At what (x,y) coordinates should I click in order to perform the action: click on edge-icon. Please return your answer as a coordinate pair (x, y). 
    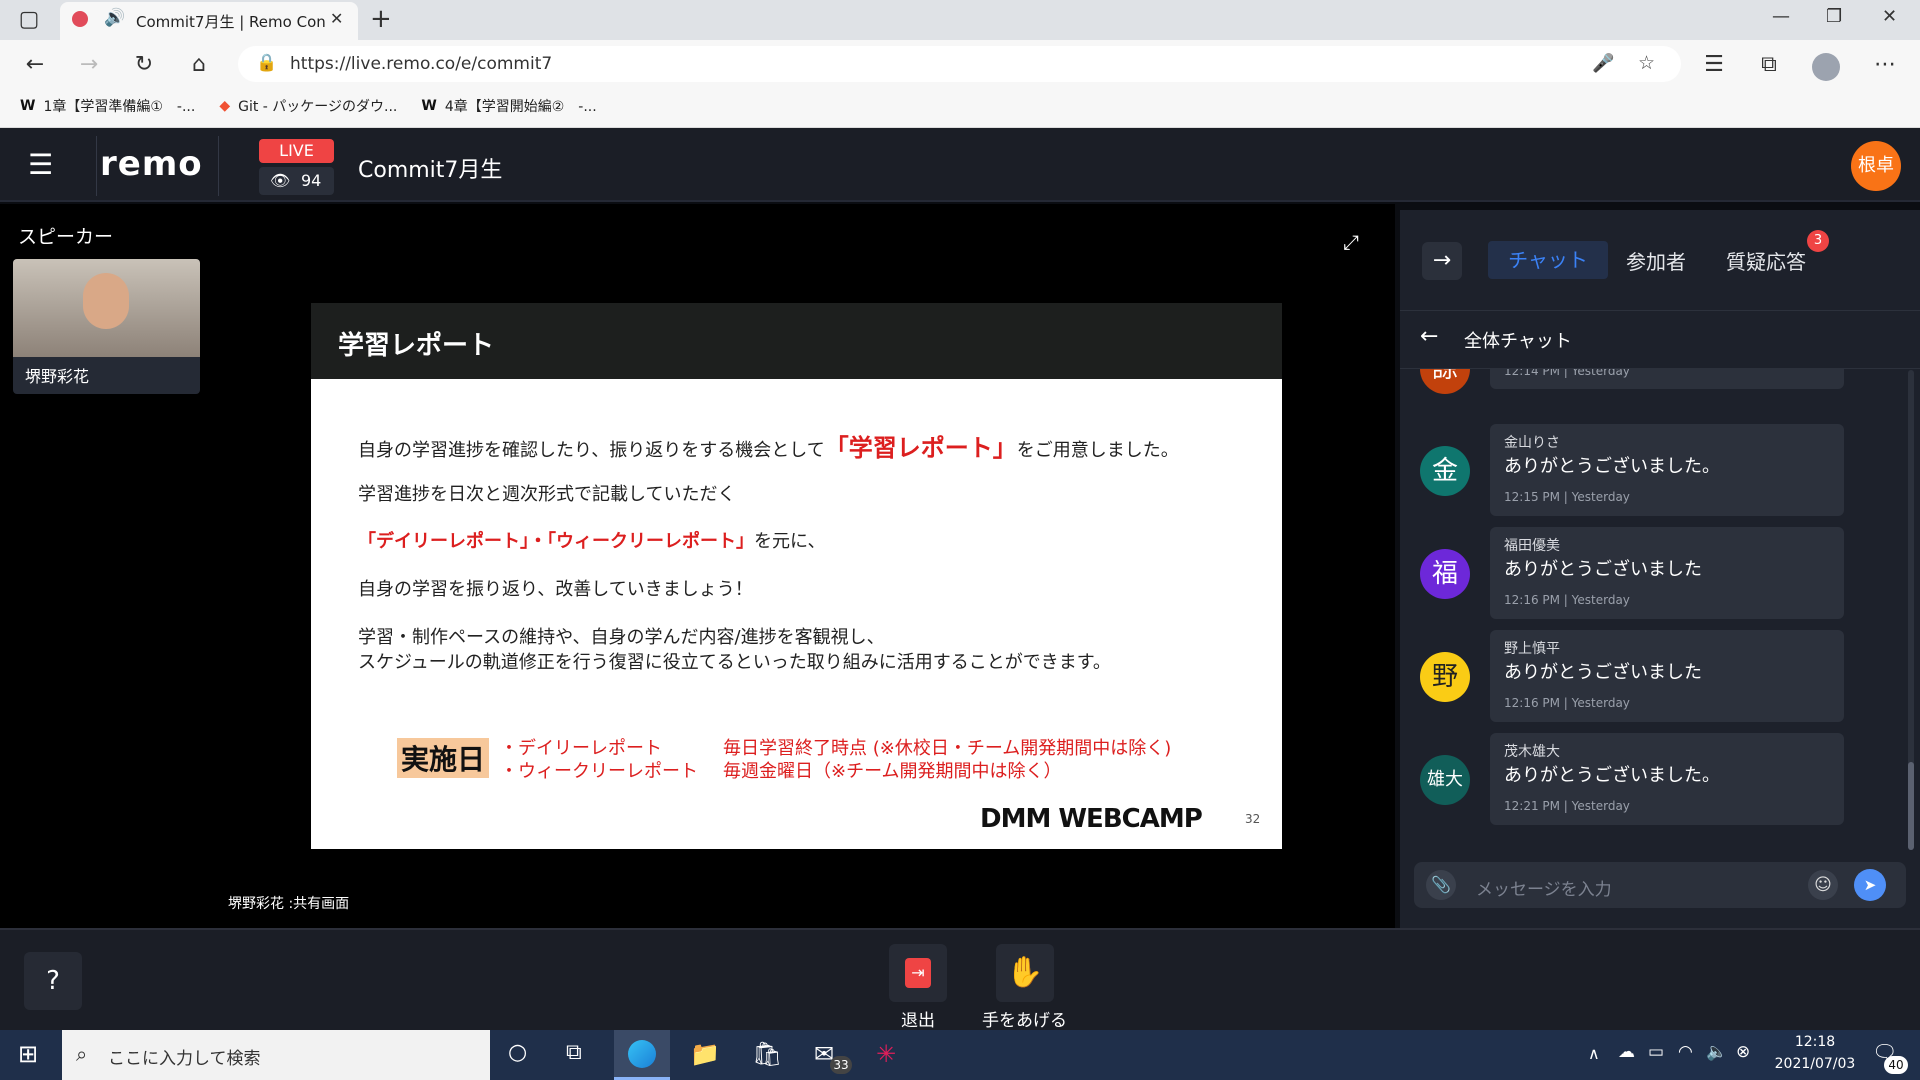
    Looking at the image, I should click on (642, 1054).